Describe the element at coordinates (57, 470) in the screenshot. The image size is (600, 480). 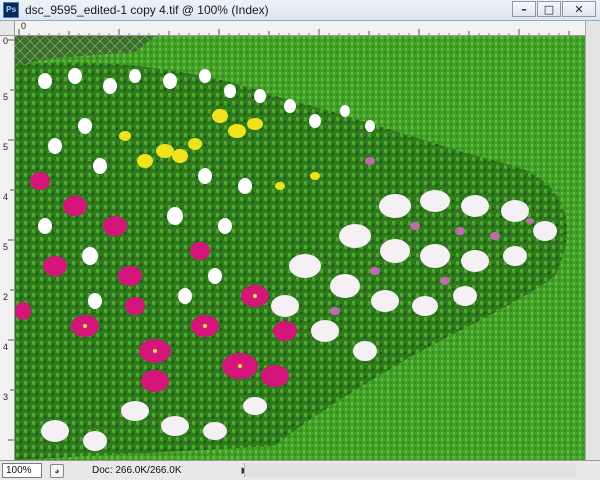
I see `status-info-icon: ◕` at that location.